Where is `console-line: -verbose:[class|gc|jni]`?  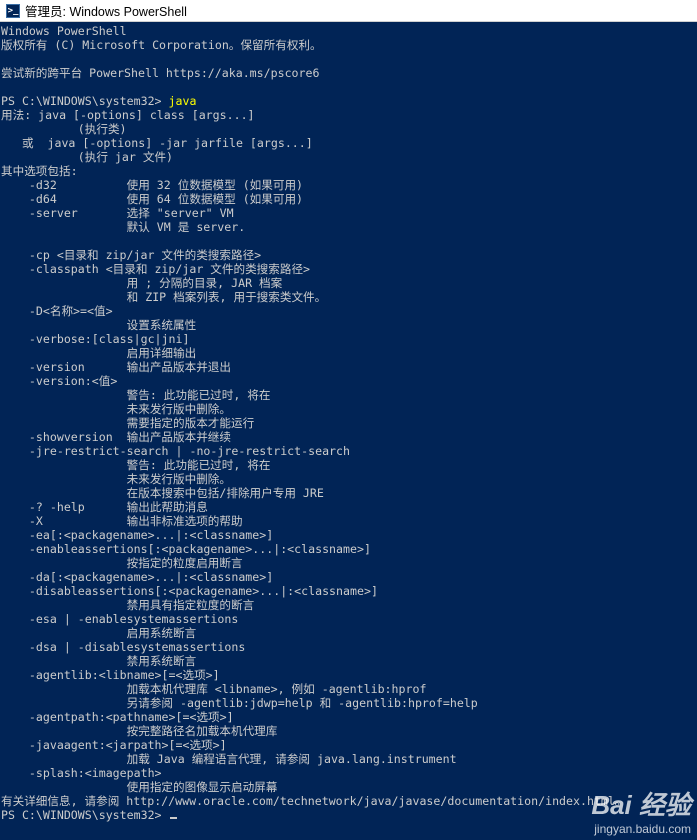 console-line: -verbose:[class|gc|jni] is located at coordinates (95, 339).